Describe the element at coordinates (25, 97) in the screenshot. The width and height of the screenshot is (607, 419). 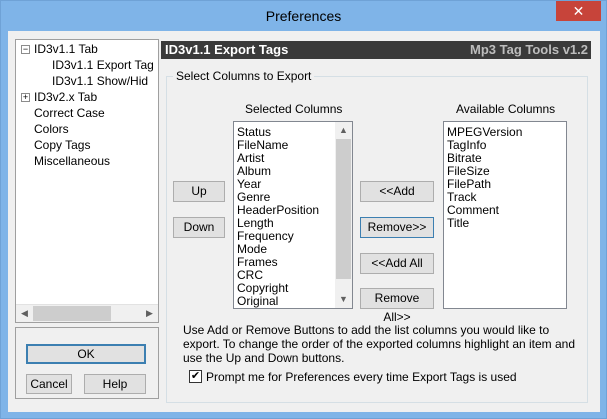
I see `expand-icon: +` at that location.